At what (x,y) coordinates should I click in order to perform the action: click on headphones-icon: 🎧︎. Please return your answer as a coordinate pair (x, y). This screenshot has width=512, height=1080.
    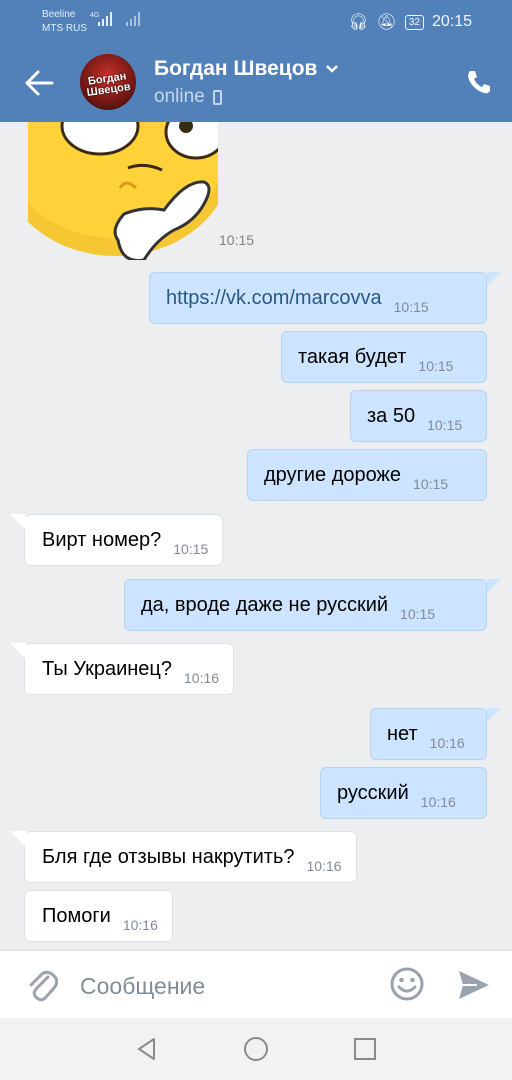
    Looking at the image, I should click on (358, 22).